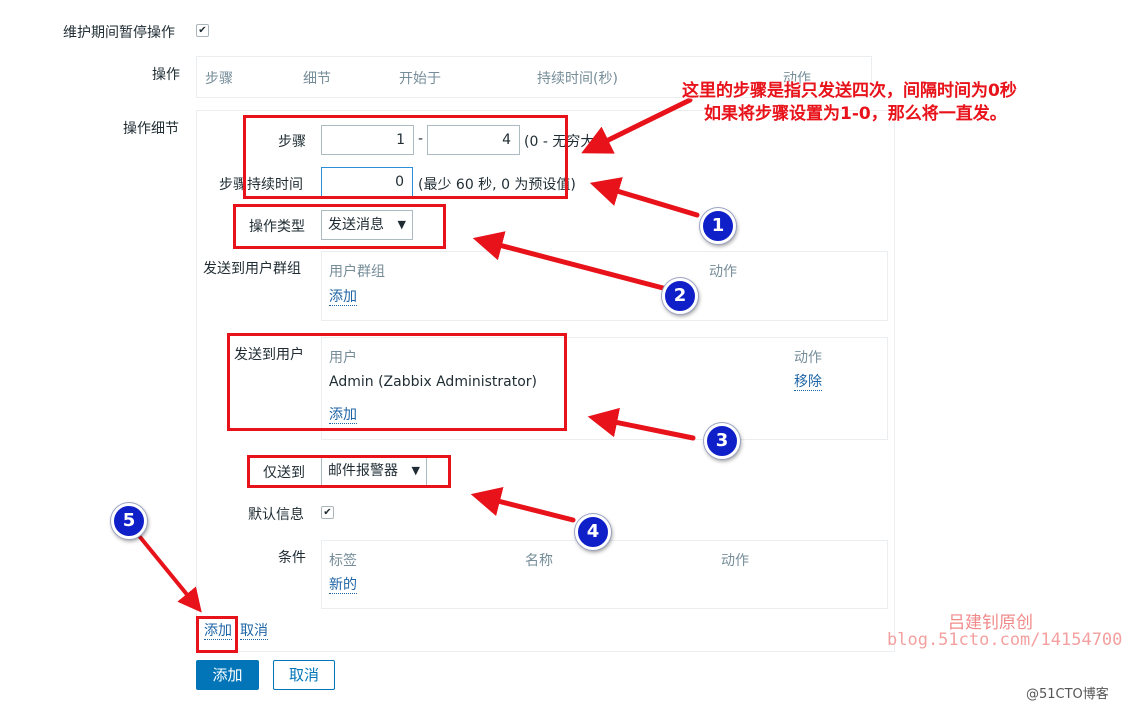 This screenshot has height=708, width=1134. What do you see at coordinates (577, 79) in the screenshot?
I see `operations-header-duration: 持续时间(秒)` at bounding box center [577, 79].